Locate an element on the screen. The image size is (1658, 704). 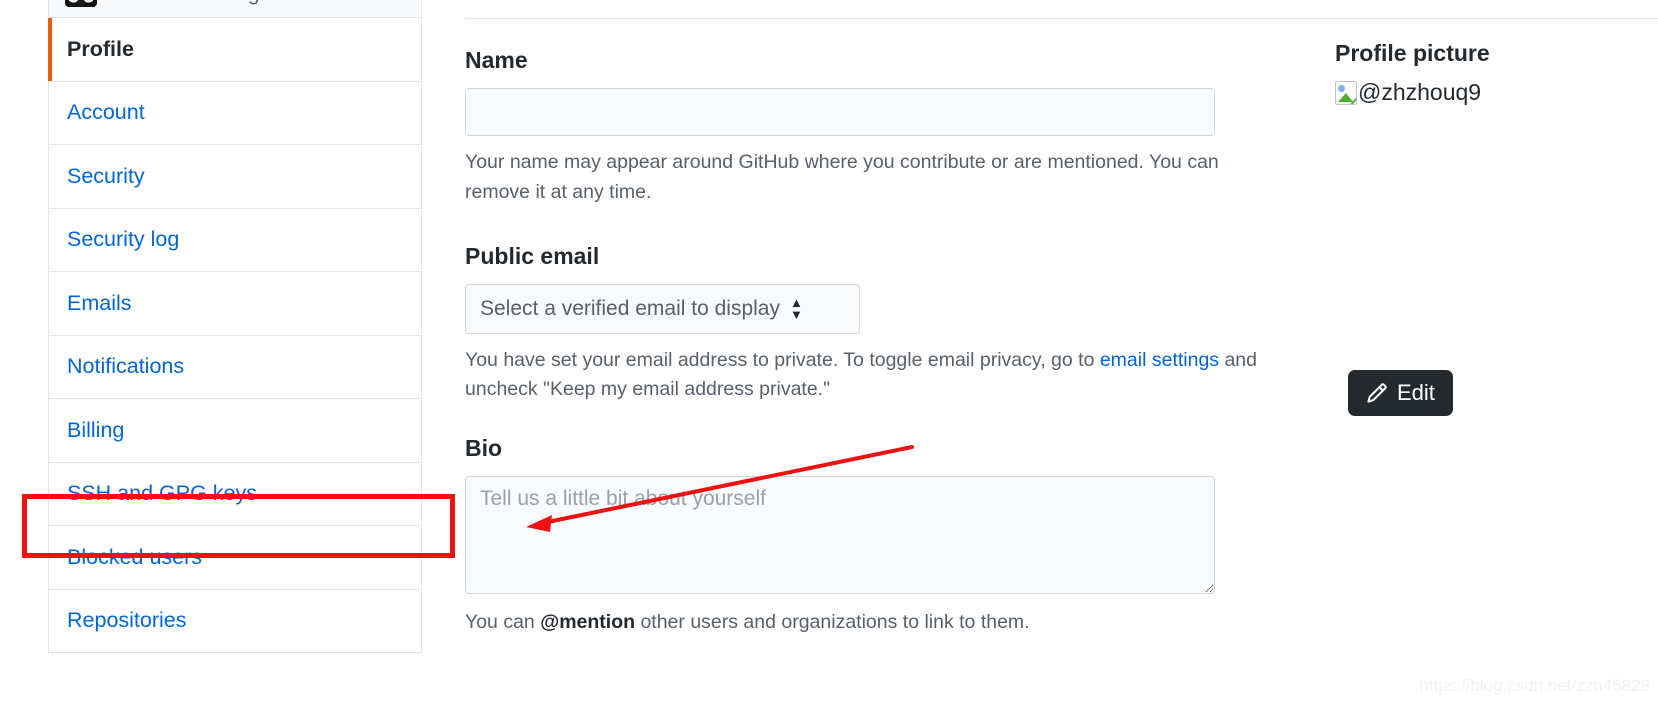
bio-label: Bio is located at coordinates (484, 448).